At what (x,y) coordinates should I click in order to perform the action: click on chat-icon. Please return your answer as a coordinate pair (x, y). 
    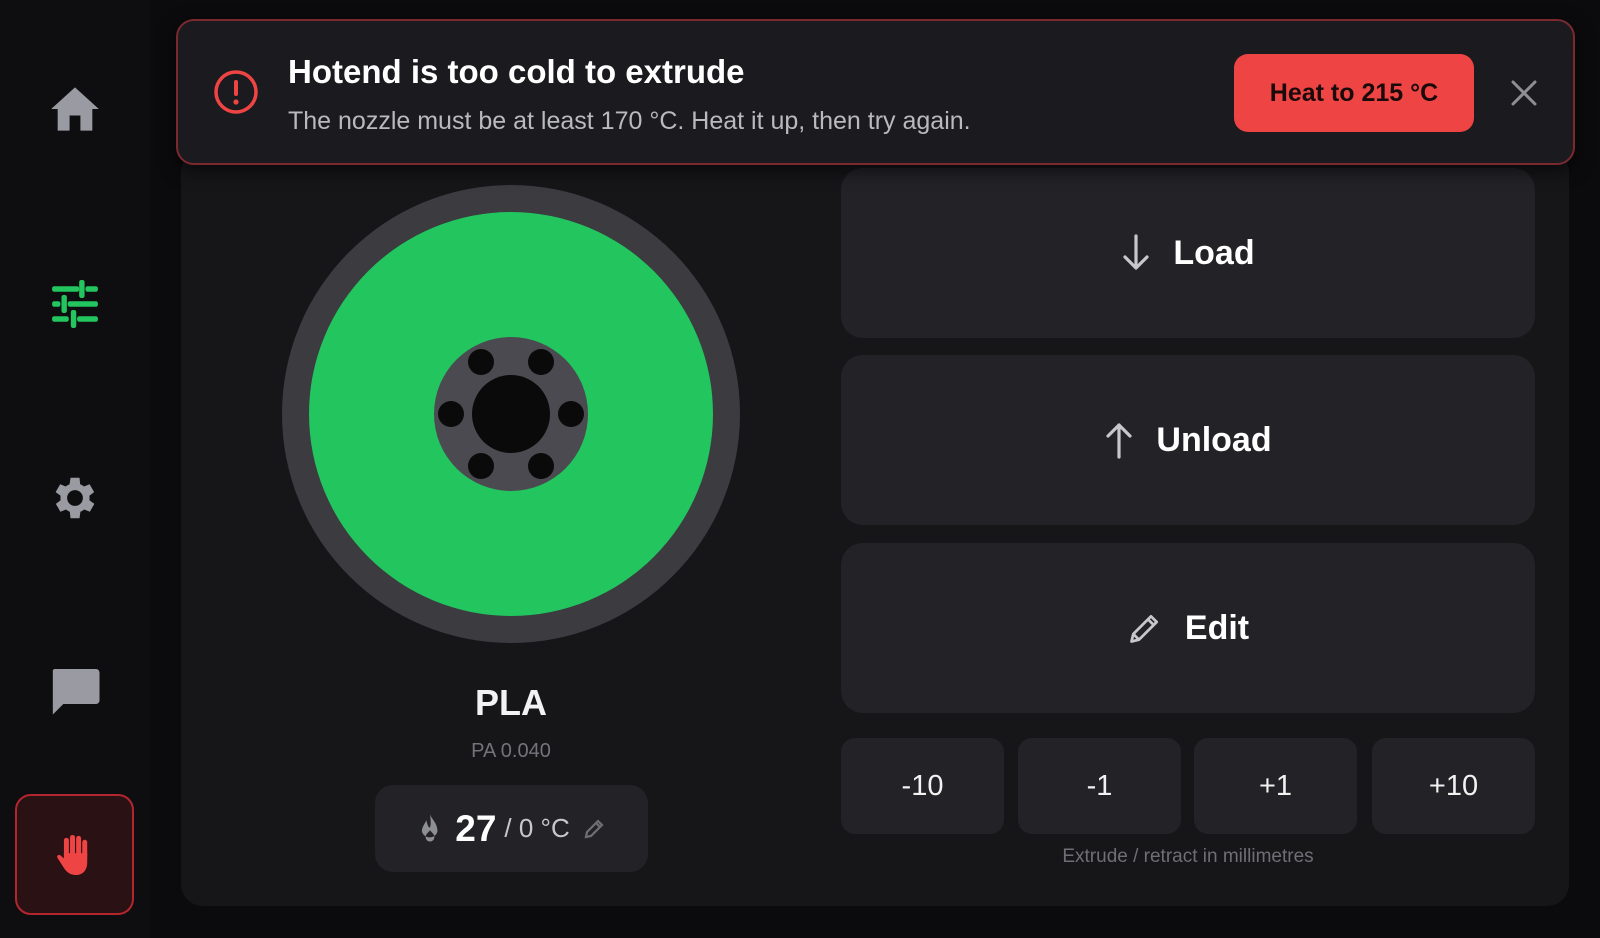
    Looking at the image, I should click on (75, 691).